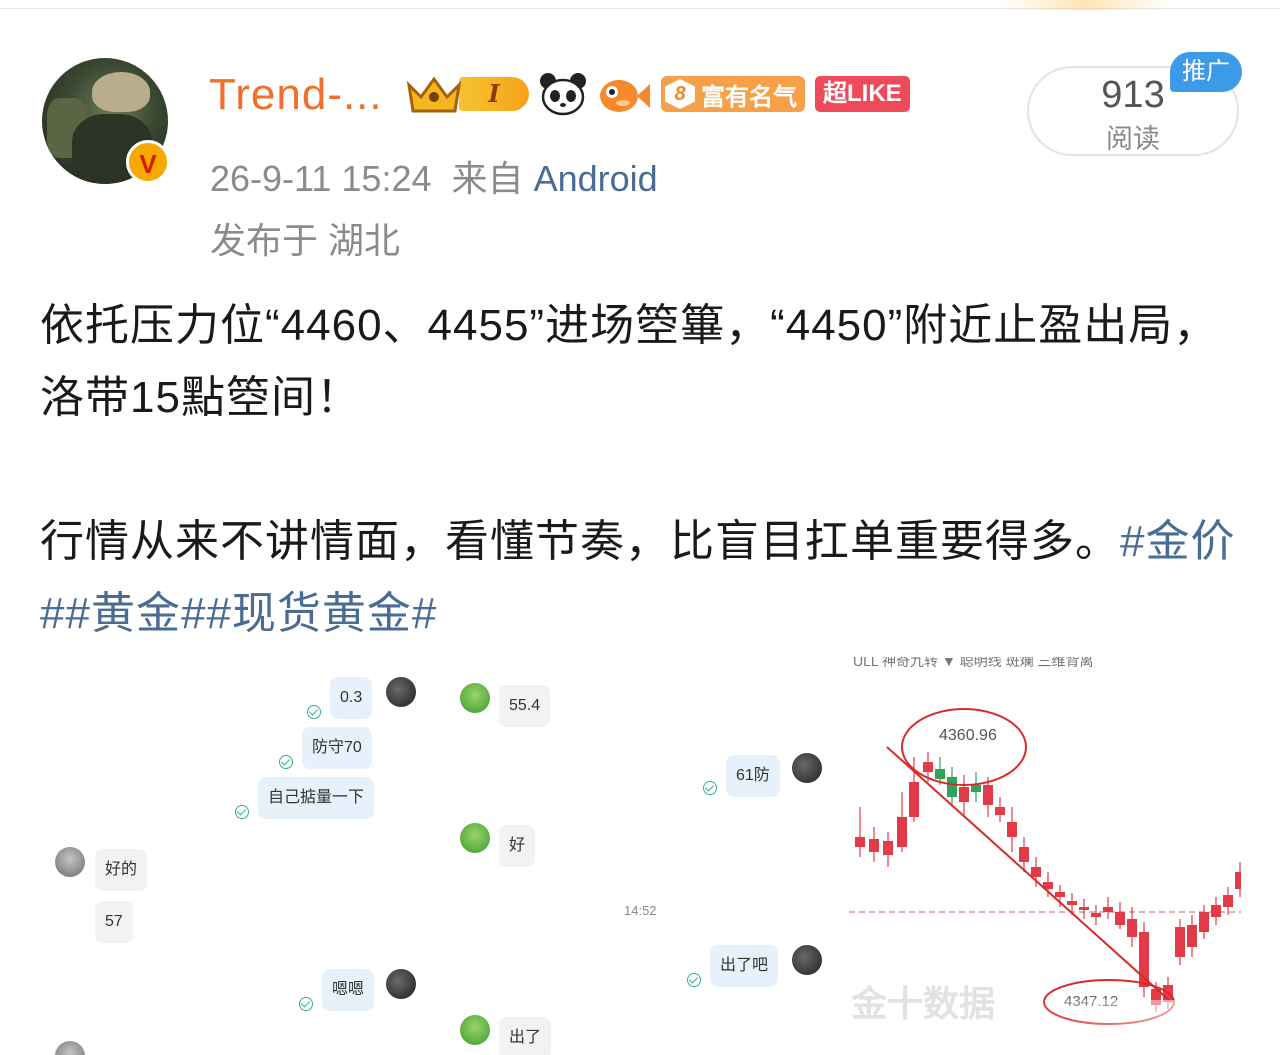 The height and width of the screenshot is (1055, 1280). Describe the element at coordinates (348, 990) in the screenshot. I see `chat-bubble: 嗯嗯` at that location.